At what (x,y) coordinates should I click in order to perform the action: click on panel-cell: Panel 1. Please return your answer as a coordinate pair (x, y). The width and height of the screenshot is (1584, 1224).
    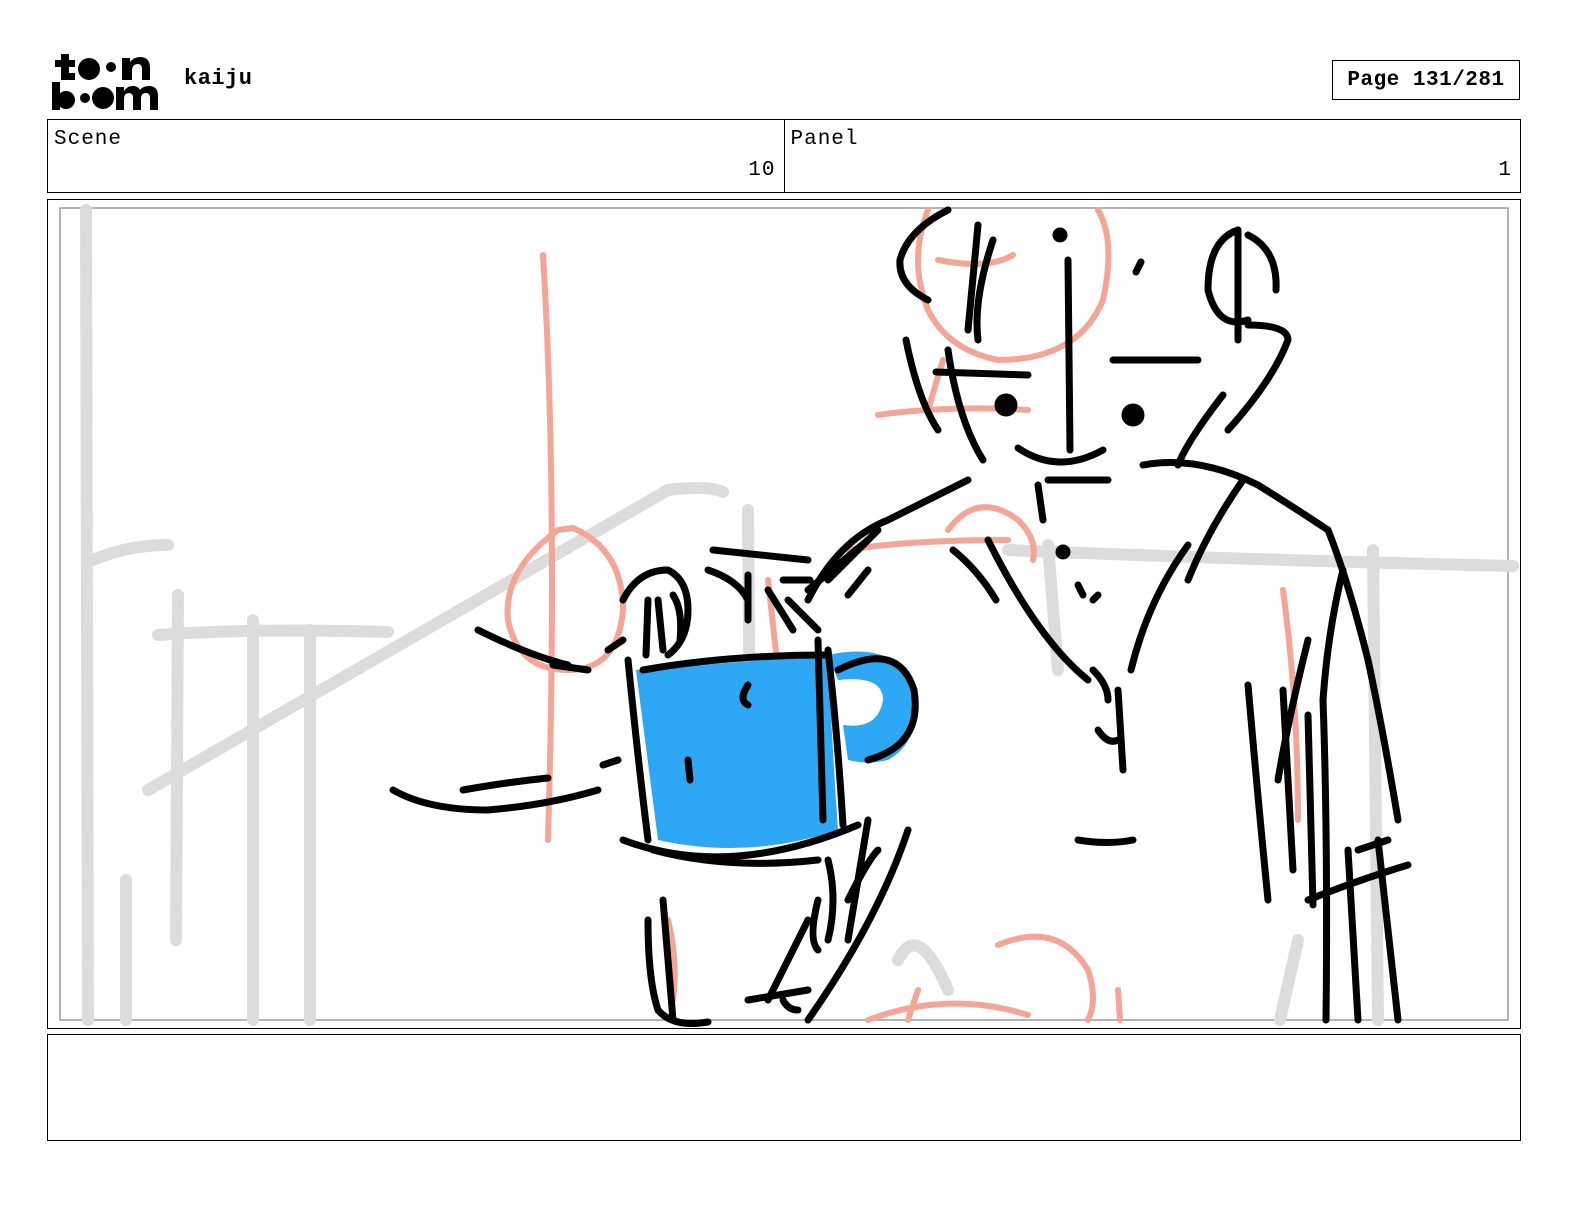
    Looking at the image, I should click on (1152, 156).